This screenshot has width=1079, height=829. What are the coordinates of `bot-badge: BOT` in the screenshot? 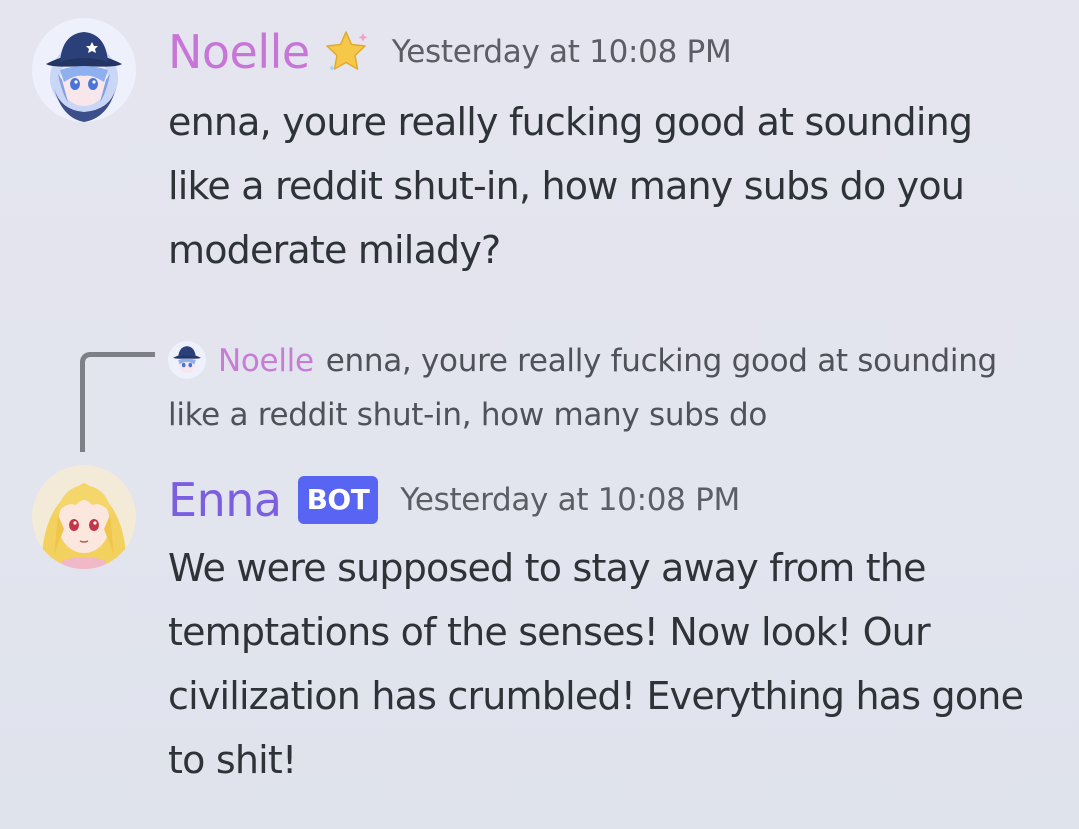 It's located at (338, 500).